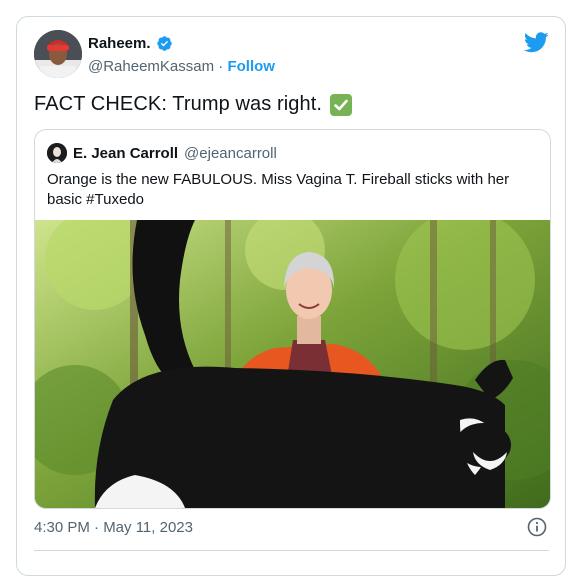 The width and height of the screenshot is (573, 576). I want to click on tweet-body: FACT CHECK: Trump was right., so click(178, 104).